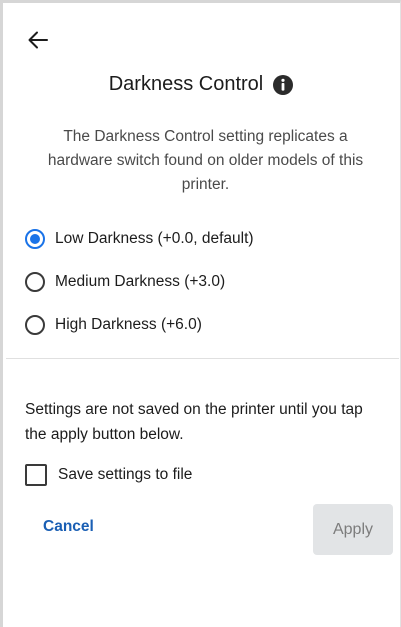 Image resolution: width=401 pixels, height=627 pixels. Describe the element at coordinates (128, 324) in the screenshot. I see `radio-label: High Darkness (+6.0)` at that location.